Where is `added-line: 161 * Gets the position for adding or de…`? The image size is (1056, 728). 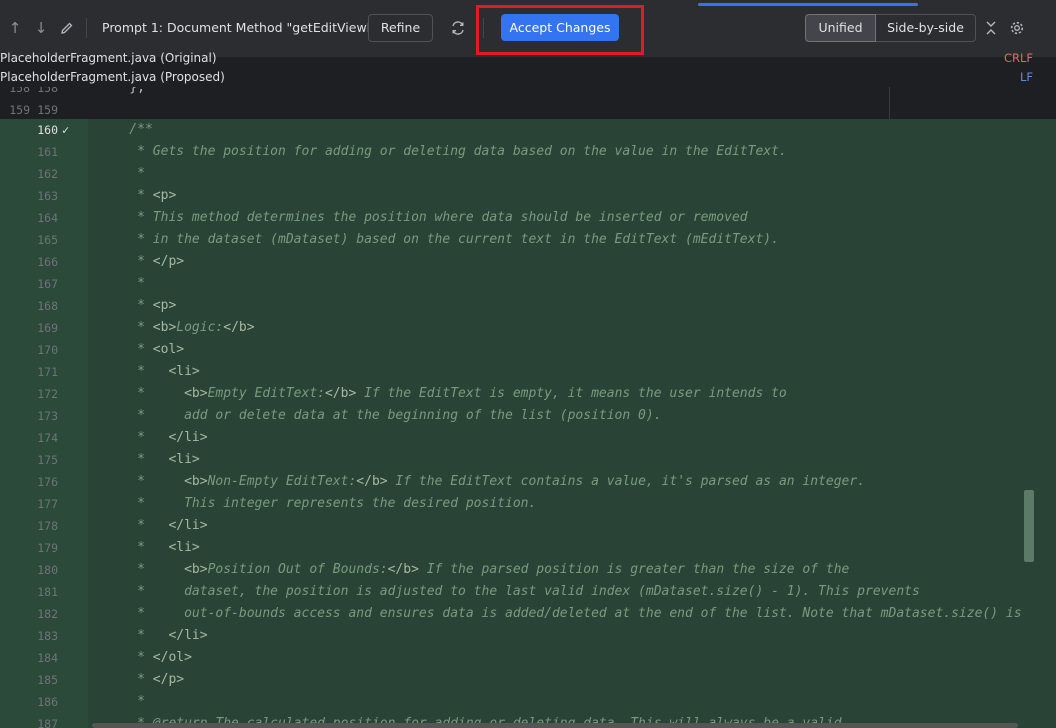 added-line: 161 * Gets the position for adding or de… is located at coordinates (520, 152).